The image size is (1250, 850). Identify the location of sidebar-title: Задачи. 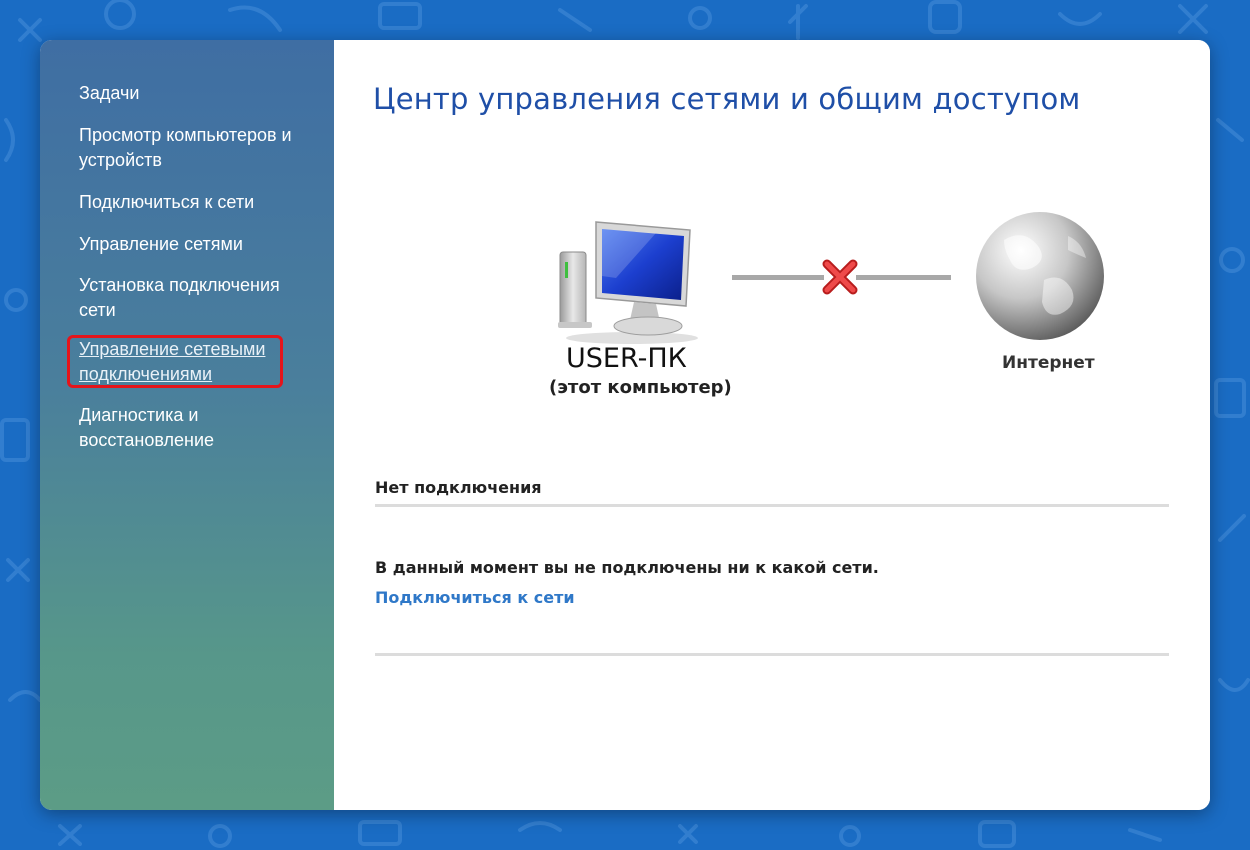
(109, 93).